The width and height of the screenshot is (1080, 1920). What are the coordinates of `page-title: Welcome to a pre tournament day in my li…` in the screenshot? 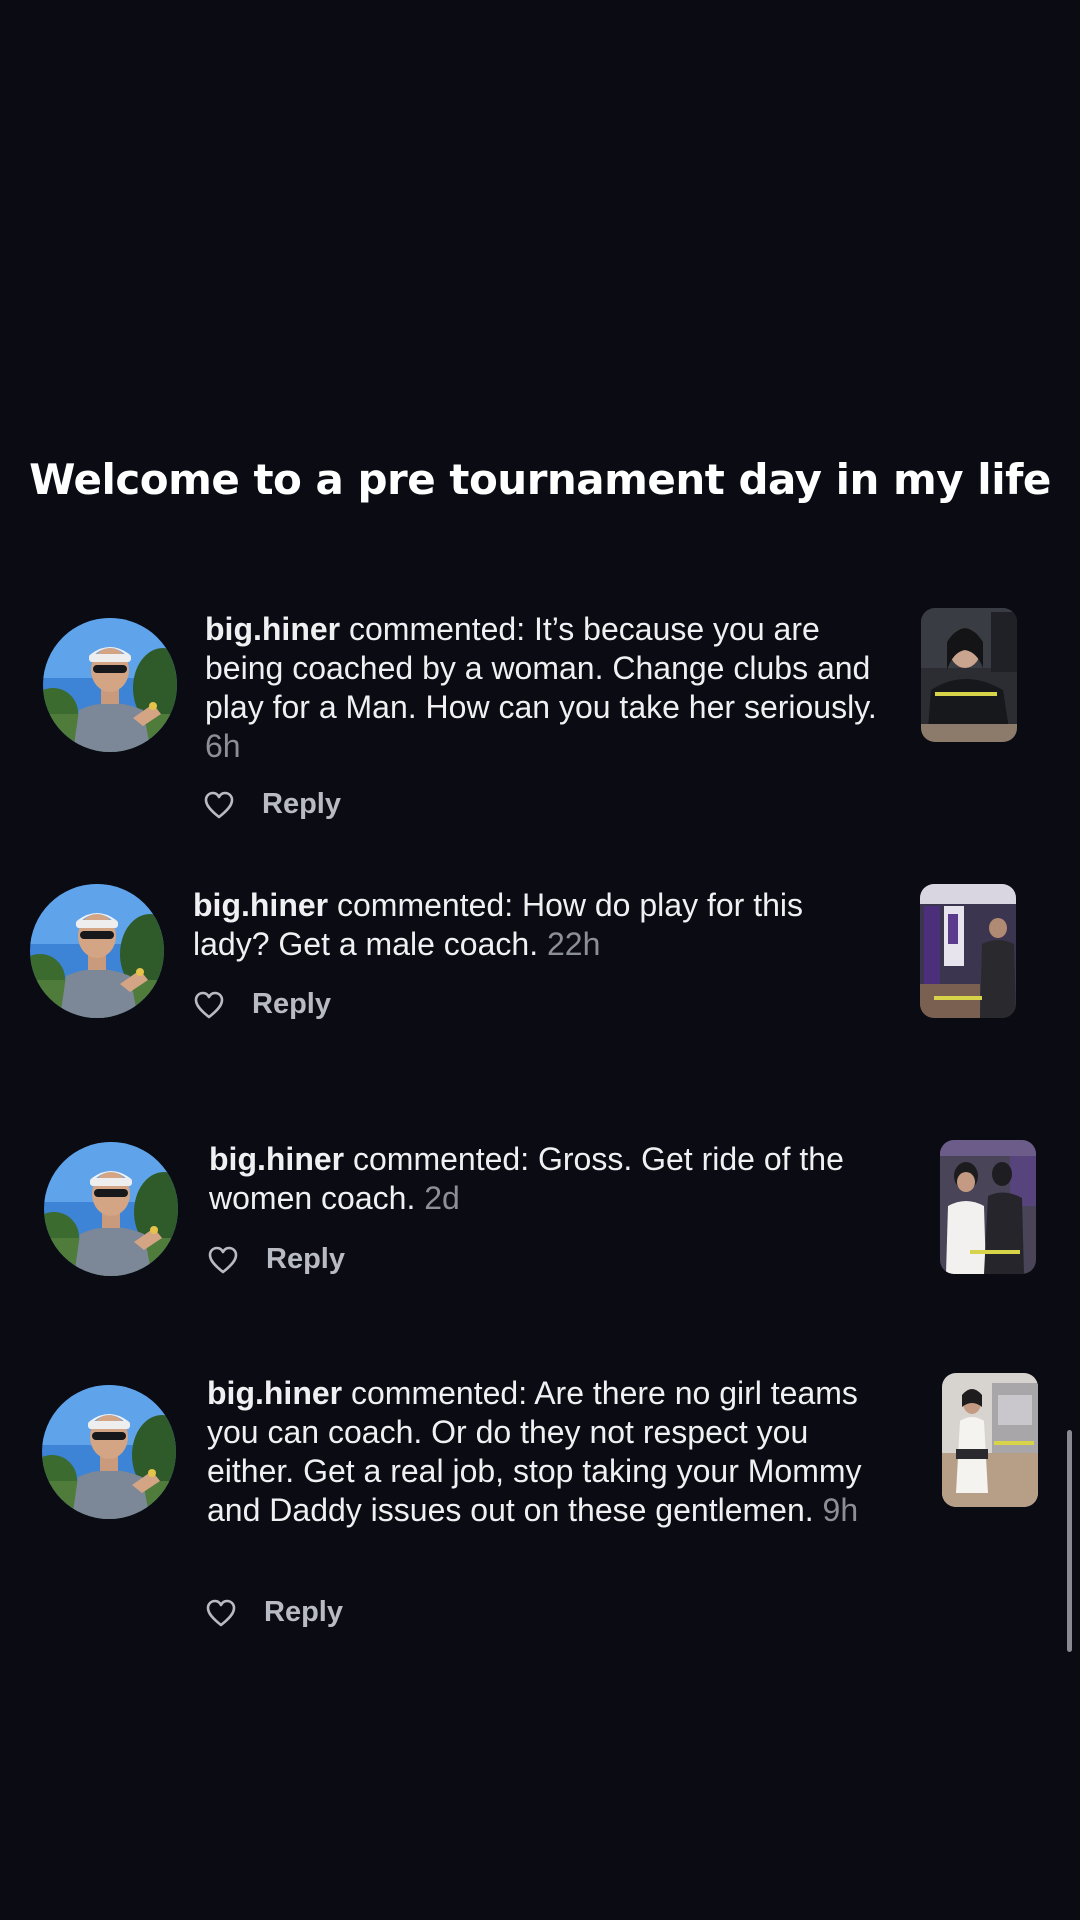 It's located at (540, 479).